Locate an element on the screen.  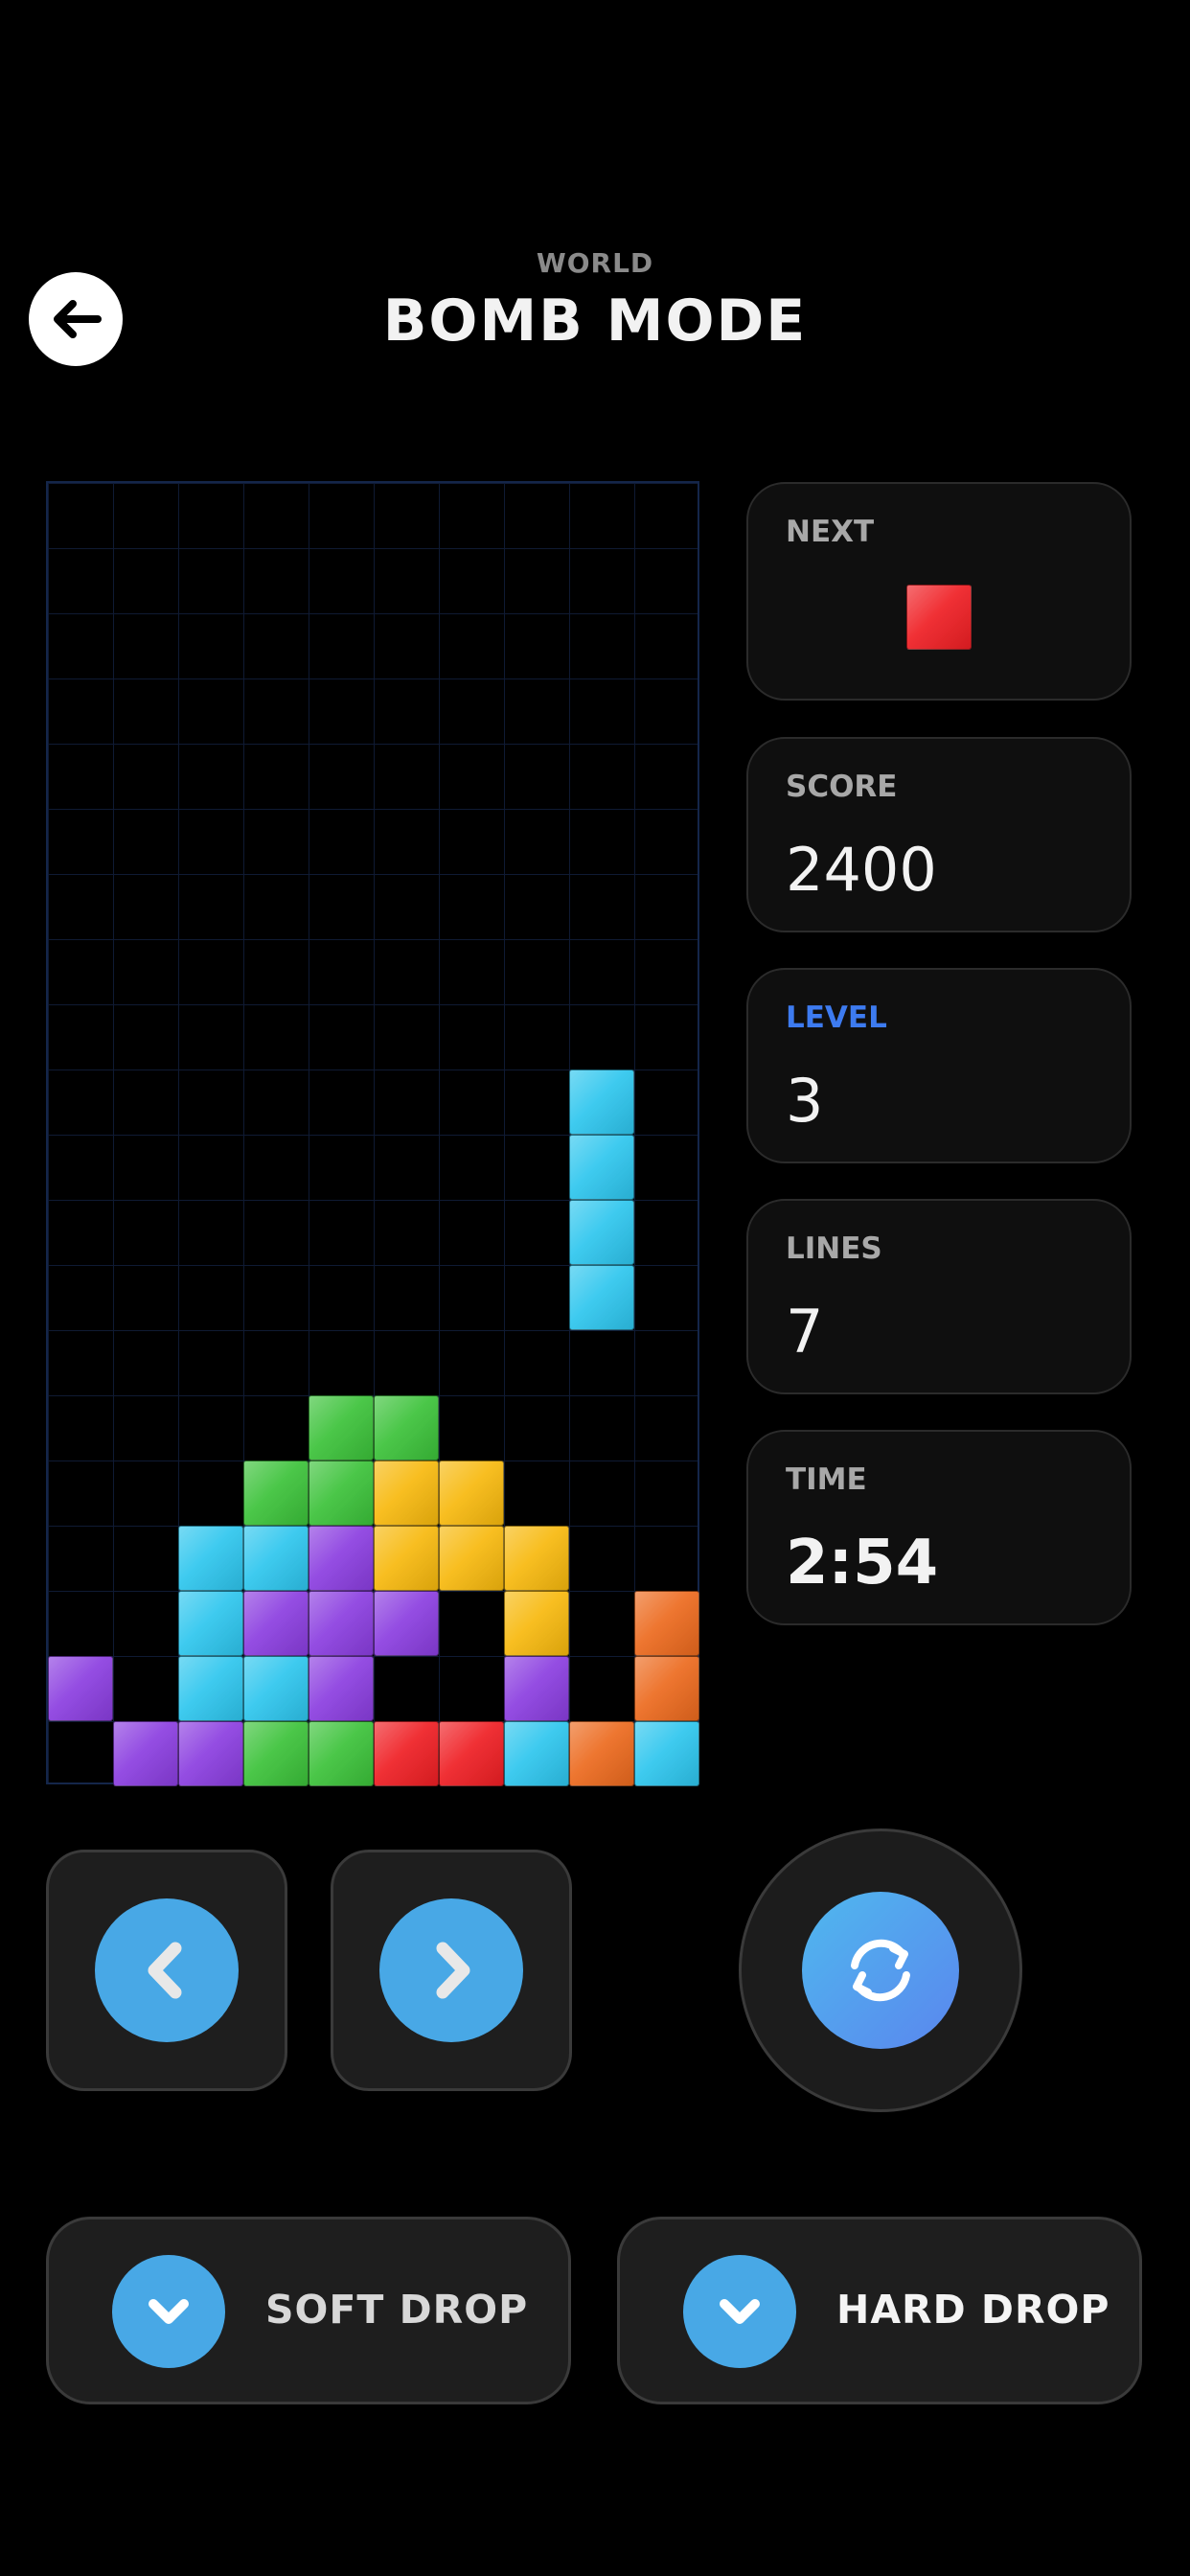
chevron-left-icon is located at coordinates (165, 1970).